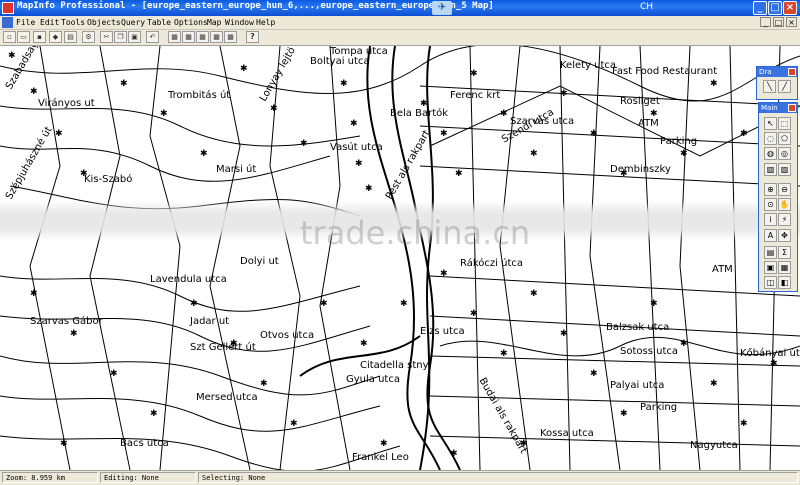  I want to click on ruler-icon: Σ, so click(784, 252).